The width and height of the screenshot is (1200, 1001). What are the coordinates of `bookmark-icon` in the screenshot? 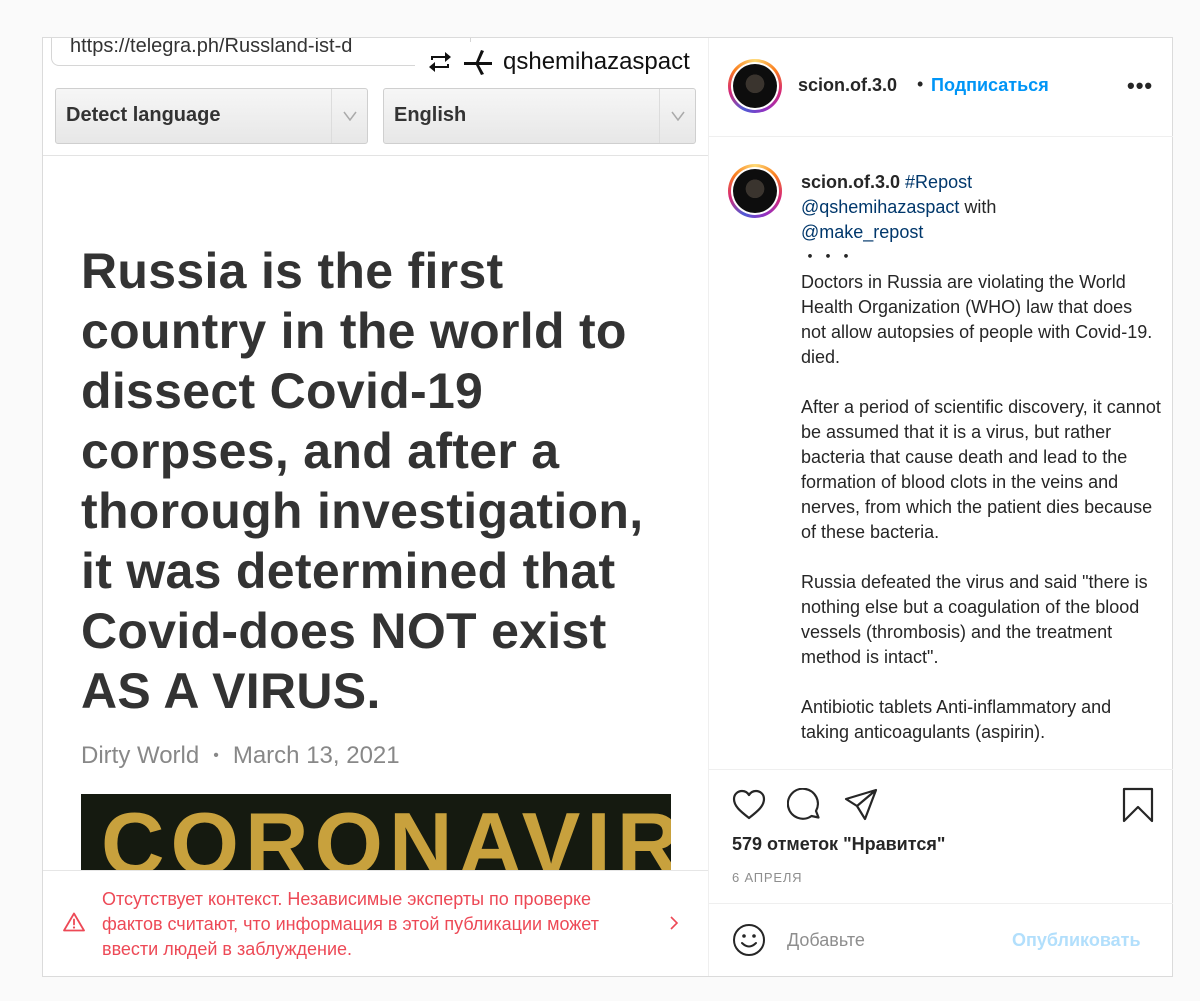 It's located at (1138, 807).